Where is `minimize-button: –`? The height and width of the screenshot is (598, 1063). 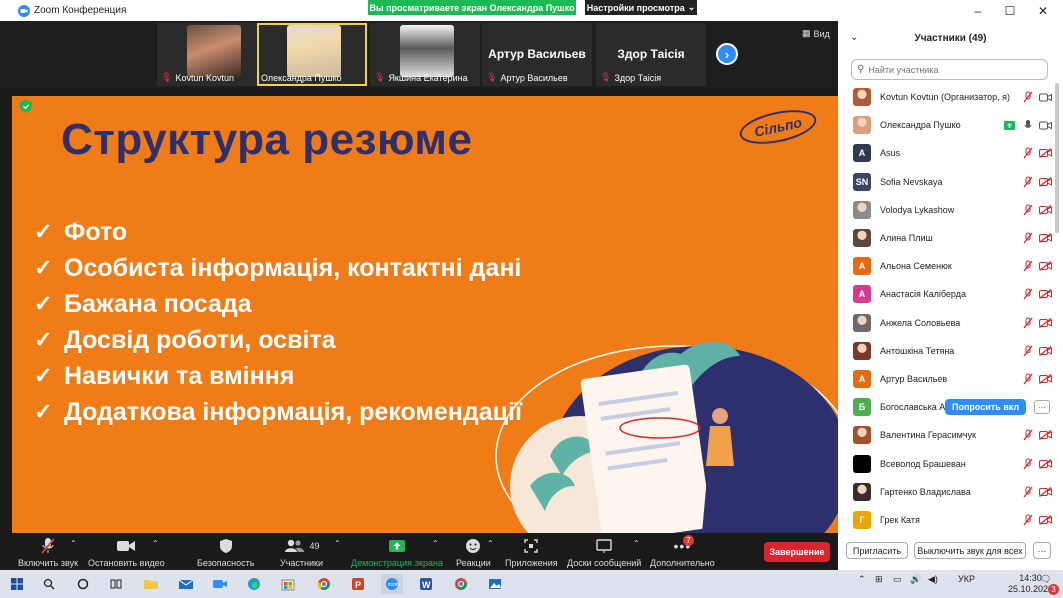 minimize-button: – is located at coordinates (978, 10).